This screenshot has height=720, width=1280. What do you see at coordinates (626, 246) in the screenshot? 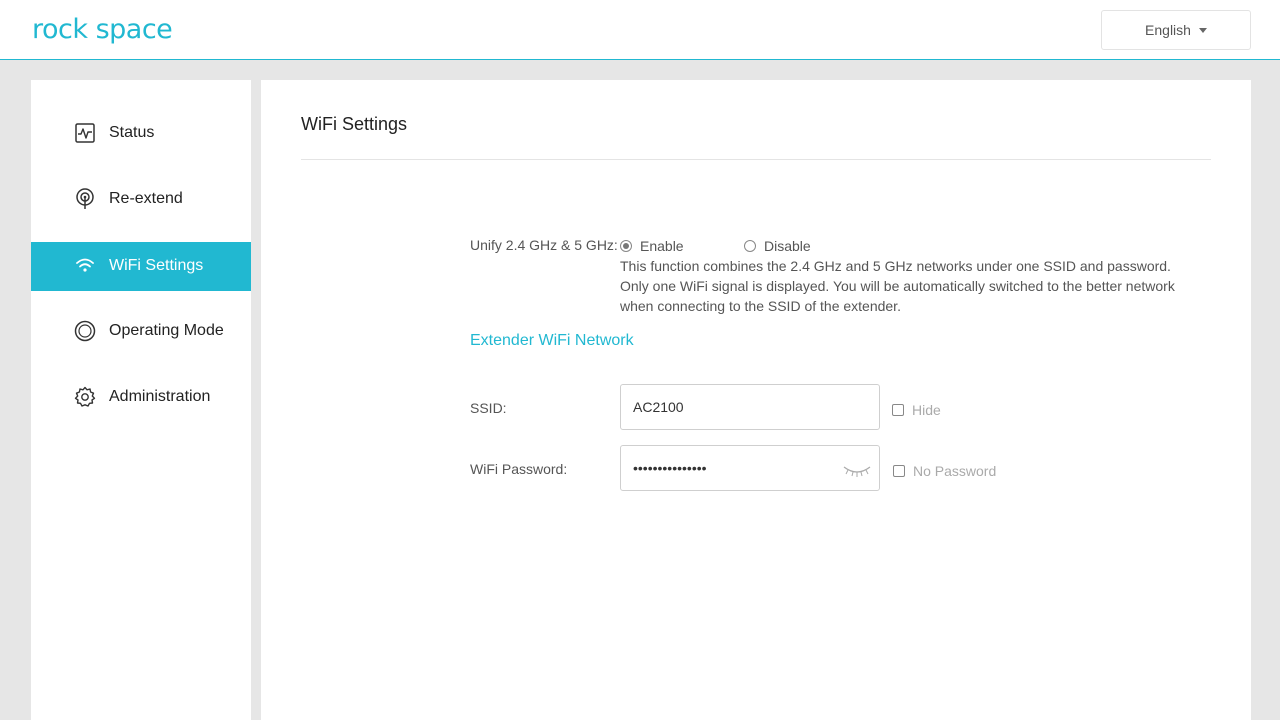
I see `radio-checked-icon` at bounding box center [626, 246].